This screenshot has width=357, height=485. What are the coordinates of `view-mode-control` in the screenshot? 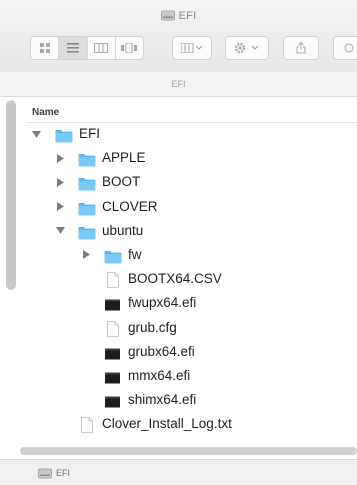 It's located at (87, 48).